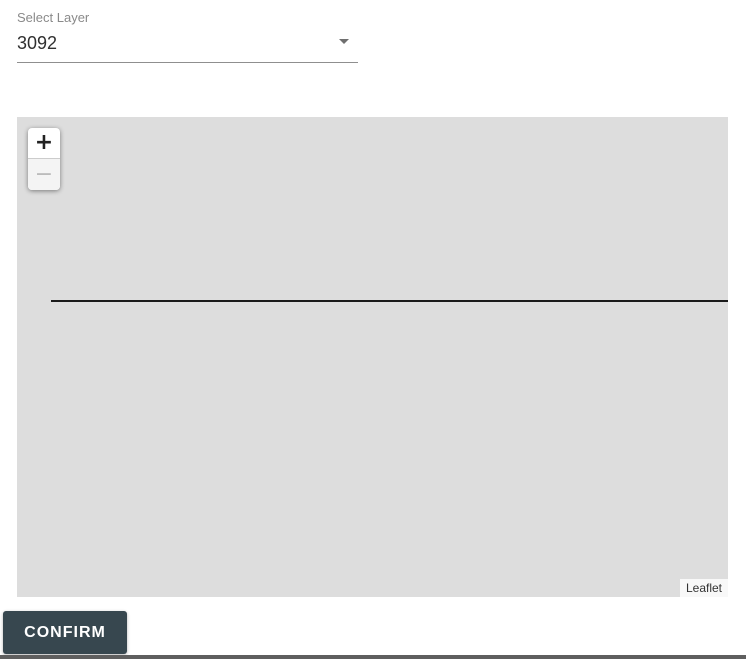 The image size is (746, 659). Describe the element at coordinates (703, 588) in the screenshot. I see `map-attribution-link: Leaflet` at that location.